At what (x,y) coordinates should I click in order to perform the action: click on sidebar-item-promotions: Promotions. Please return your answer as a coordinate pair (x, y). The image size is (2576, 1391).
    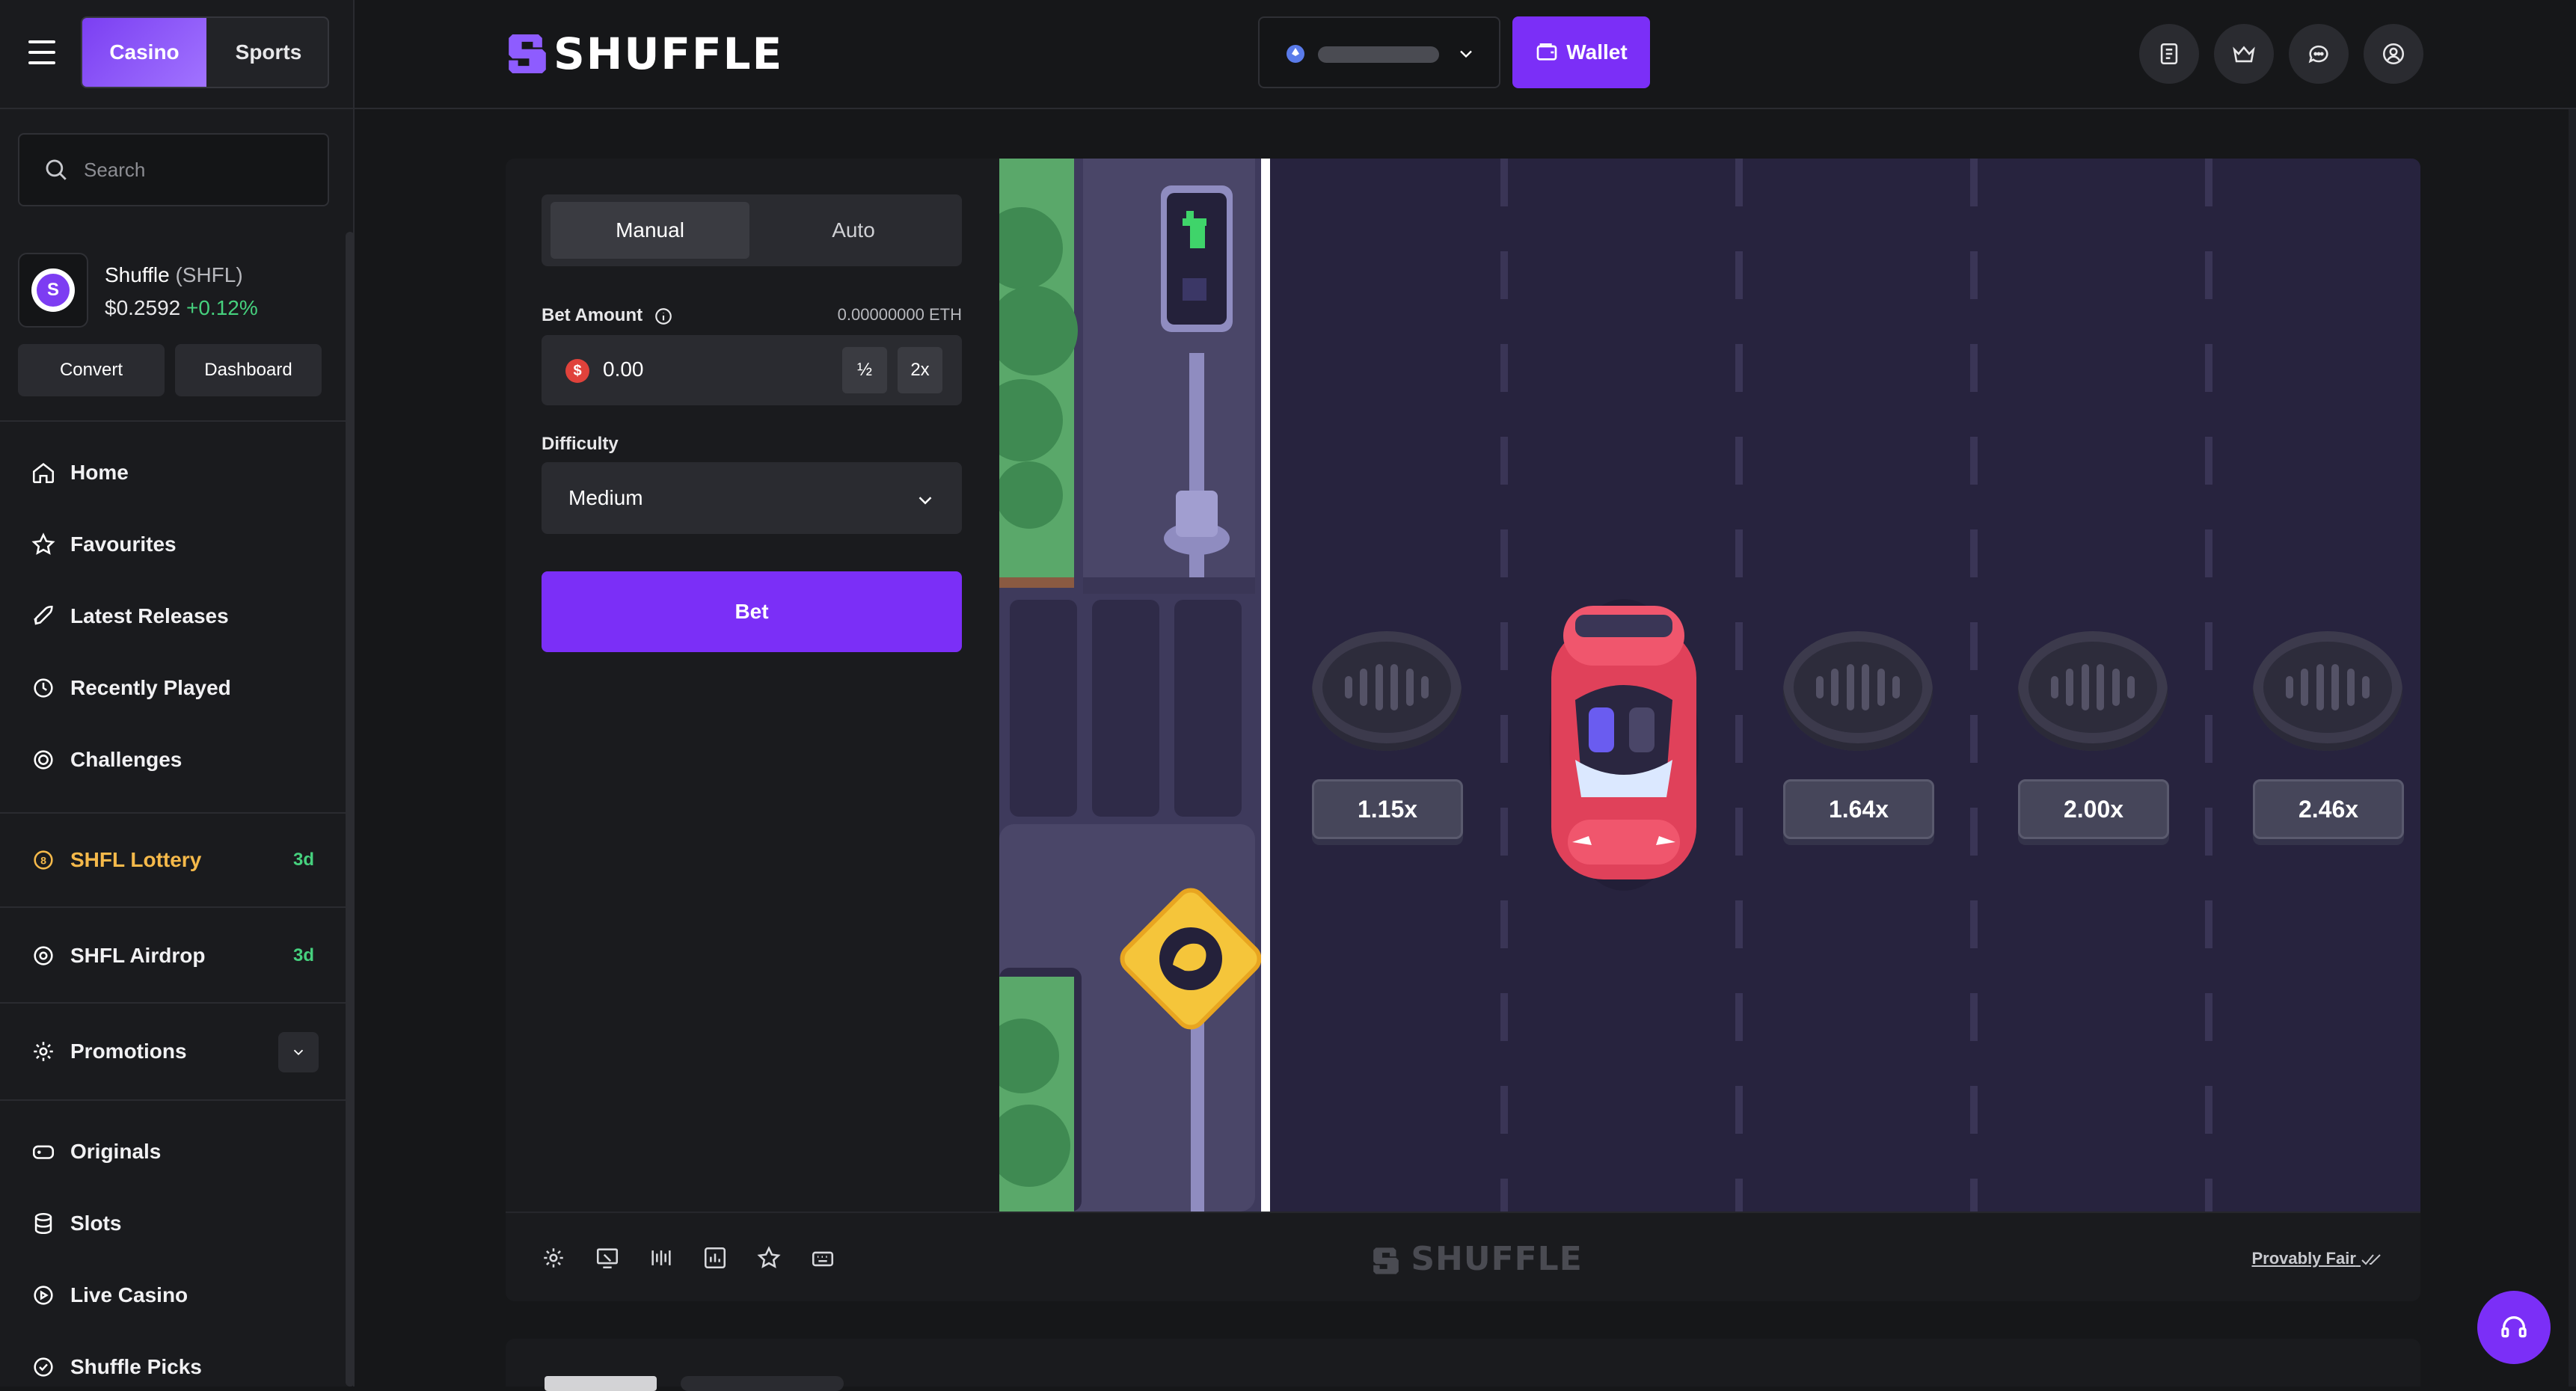
    Looking at the image, I should click on (107, 1051).